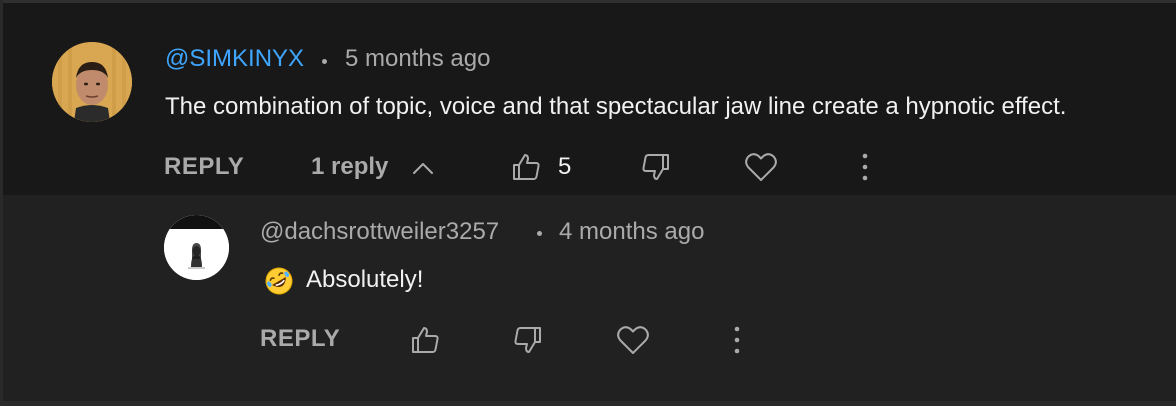  What do you see at coordinates (279, 281) in the screenshot?
I see `rolling-on-floor-laughing-emoji-icon` at bounding box center [279, 281].